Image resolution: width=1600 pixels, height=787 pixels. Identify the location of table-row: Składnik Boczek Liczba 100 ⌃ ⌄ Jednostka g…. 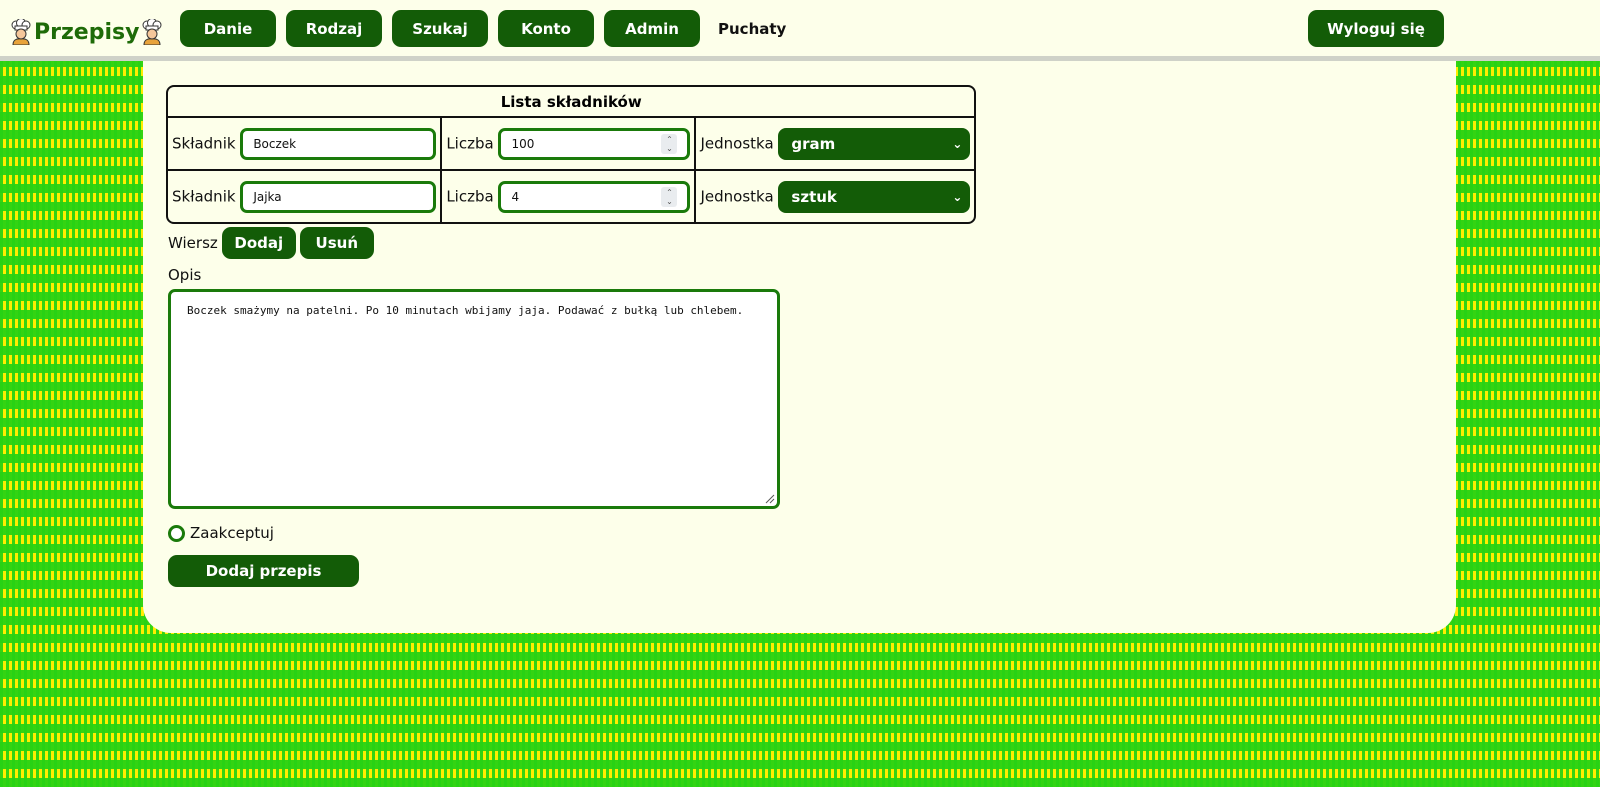
(571, 144).